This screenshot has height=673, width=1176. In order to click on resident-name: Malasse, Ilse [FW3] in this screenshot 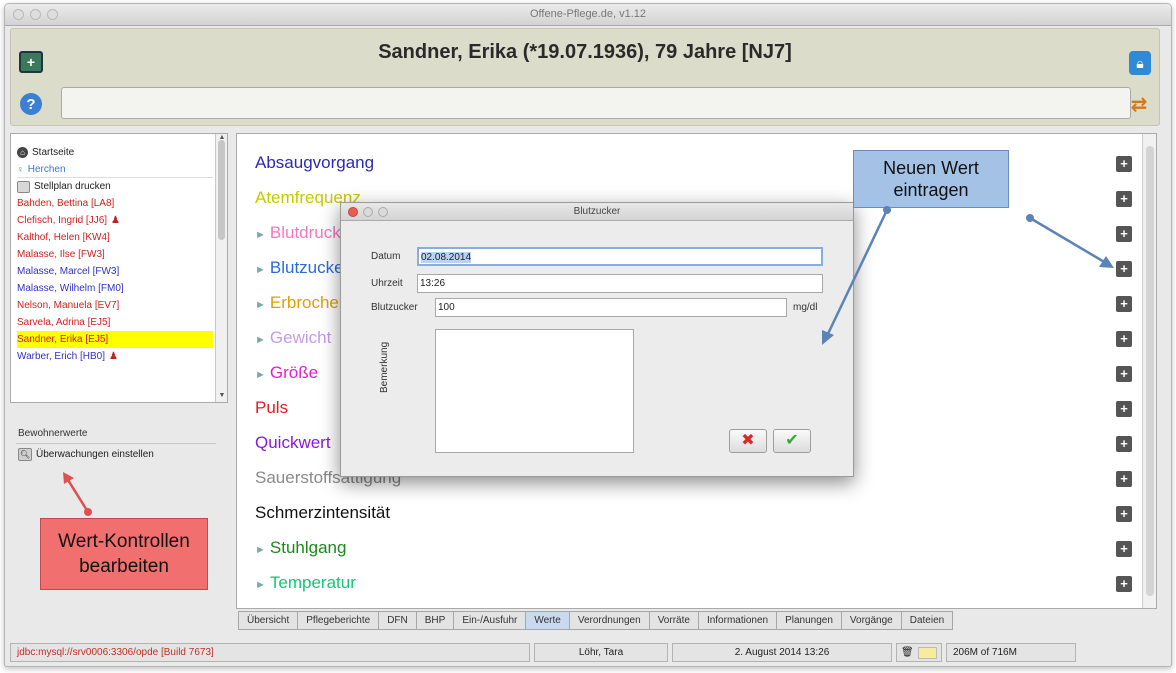, I will do `click(61, 254)`.